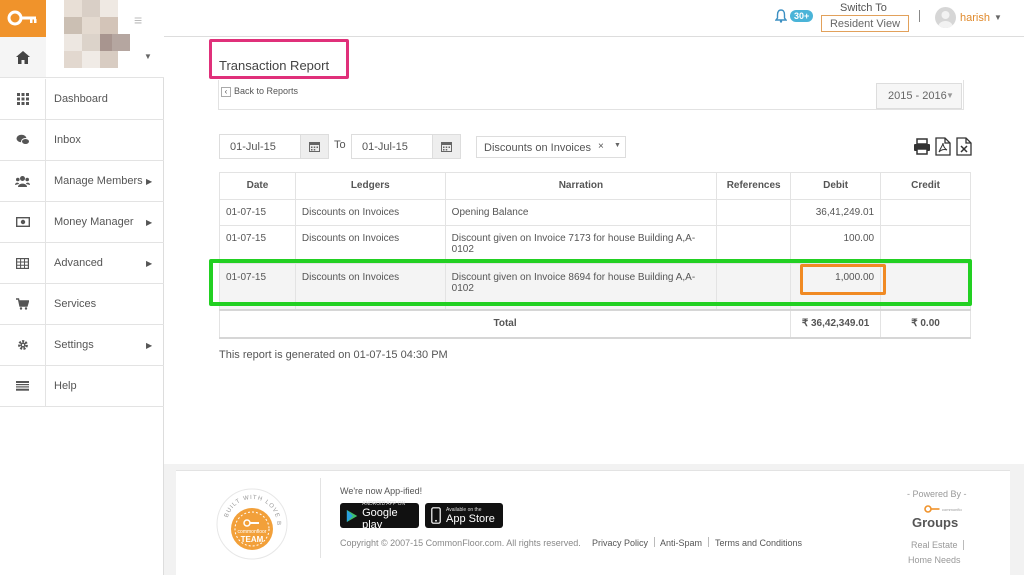 The width and height of the screenshot is (1024, 575). I want to click on sidebar-item-money-manager: Money Manager ▶, so click(82, 222).